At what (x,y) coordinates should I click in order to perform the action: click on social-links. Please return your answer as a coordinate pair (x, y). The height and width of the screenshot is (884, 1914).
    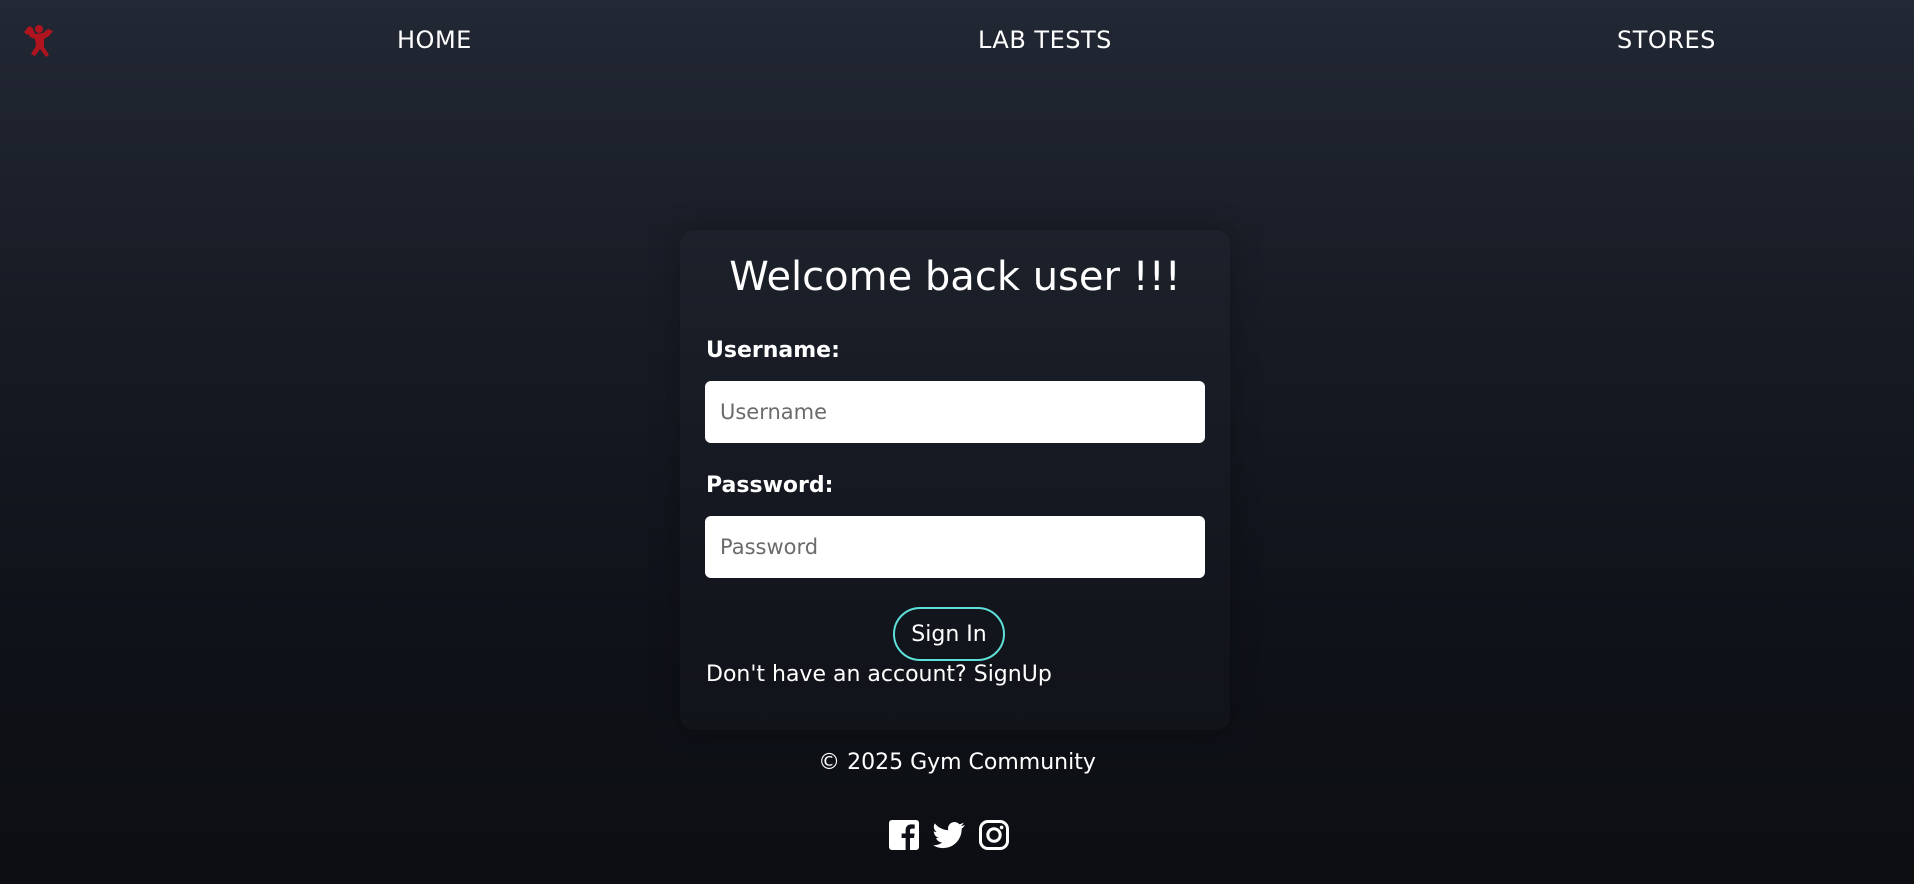
    Looking at the image, I should click on (949, 835).